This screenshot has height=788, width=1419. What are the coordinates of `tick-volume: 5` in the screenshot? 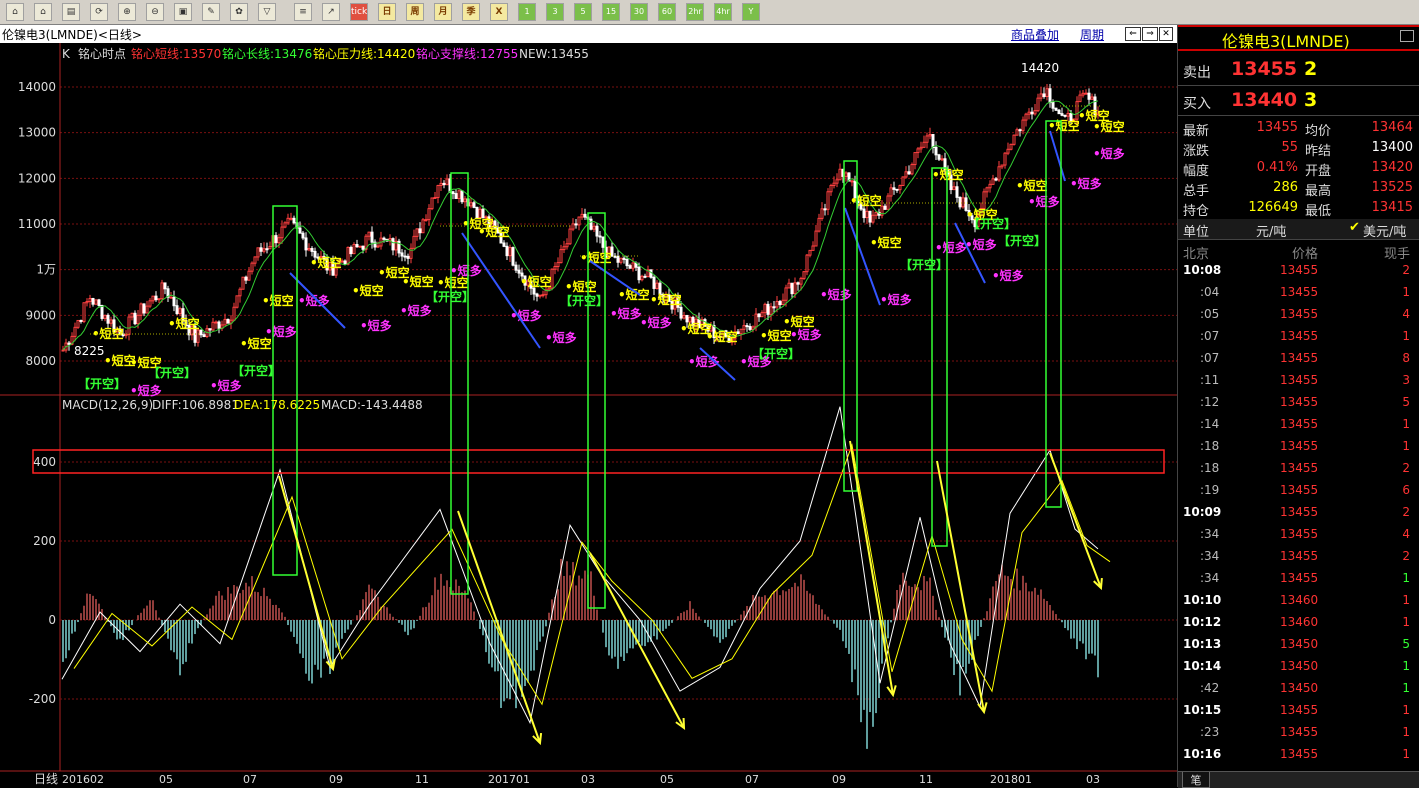 It's located at (1406, 644).